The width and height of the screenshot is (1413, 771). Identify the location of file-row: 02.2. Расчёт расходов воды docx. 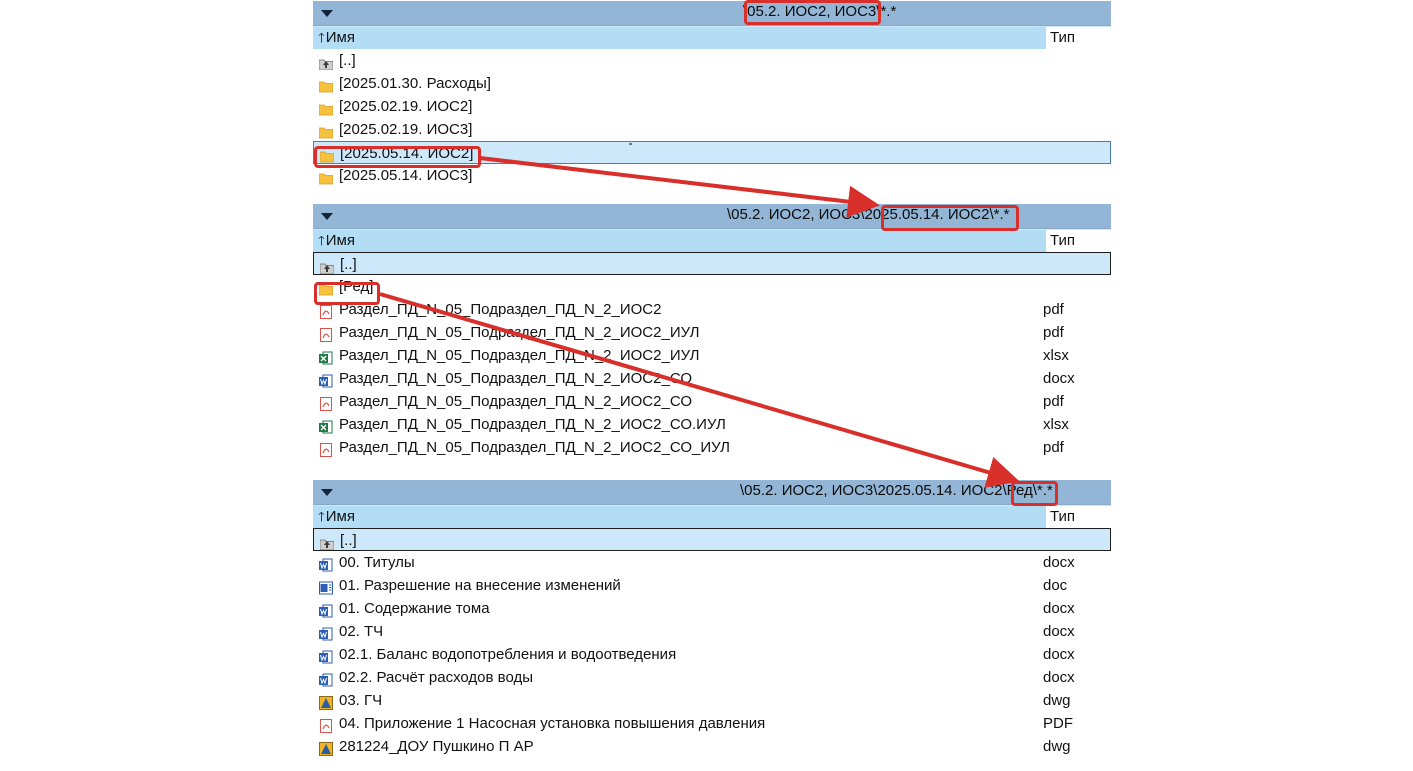
(712, 677).